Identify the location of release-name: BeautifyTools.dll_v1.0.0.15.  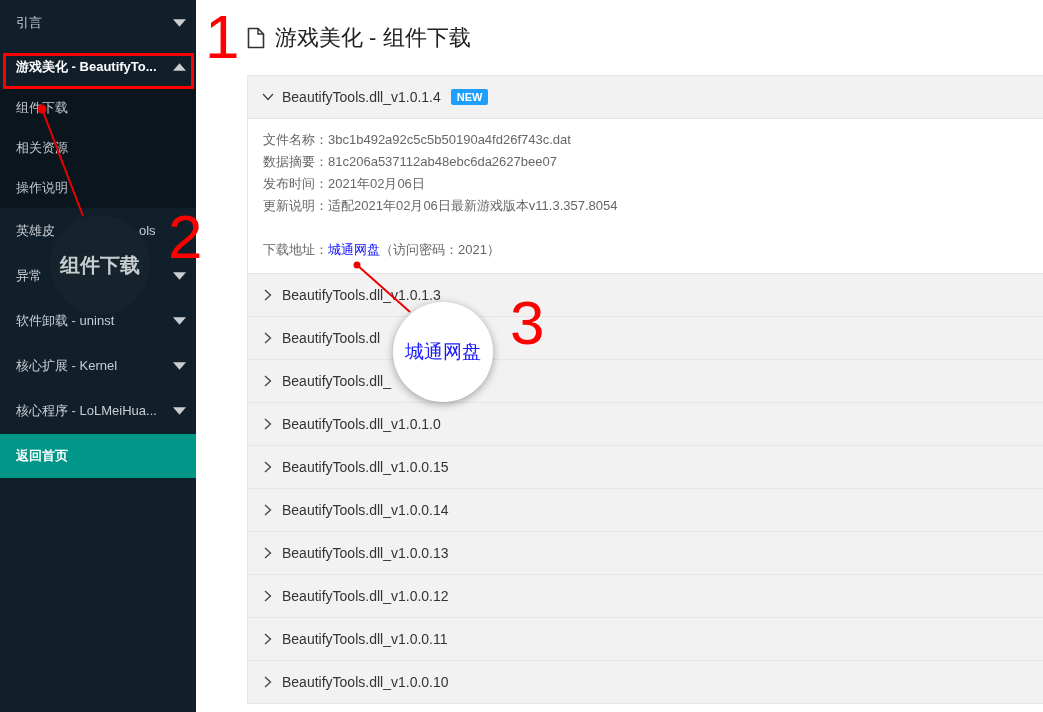
(365, 467).